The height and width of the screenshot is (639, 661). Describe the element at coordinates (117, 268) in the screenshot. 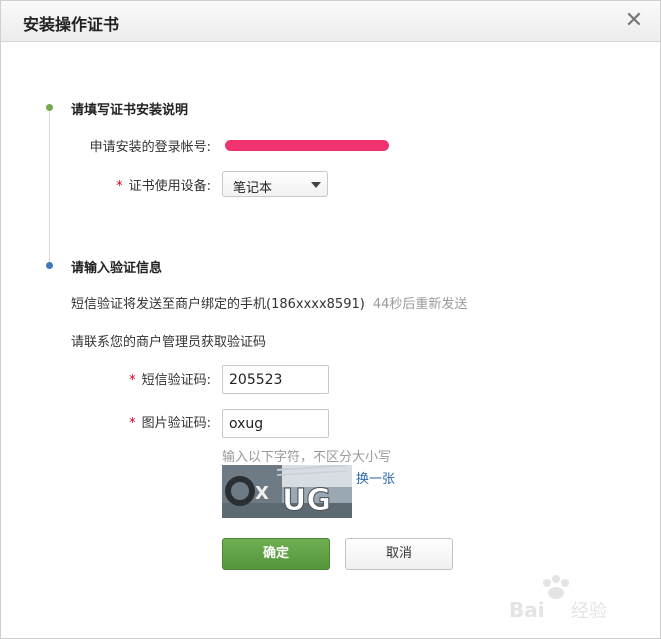

I see `section-title-verification: 请输入验证信息` at that location.